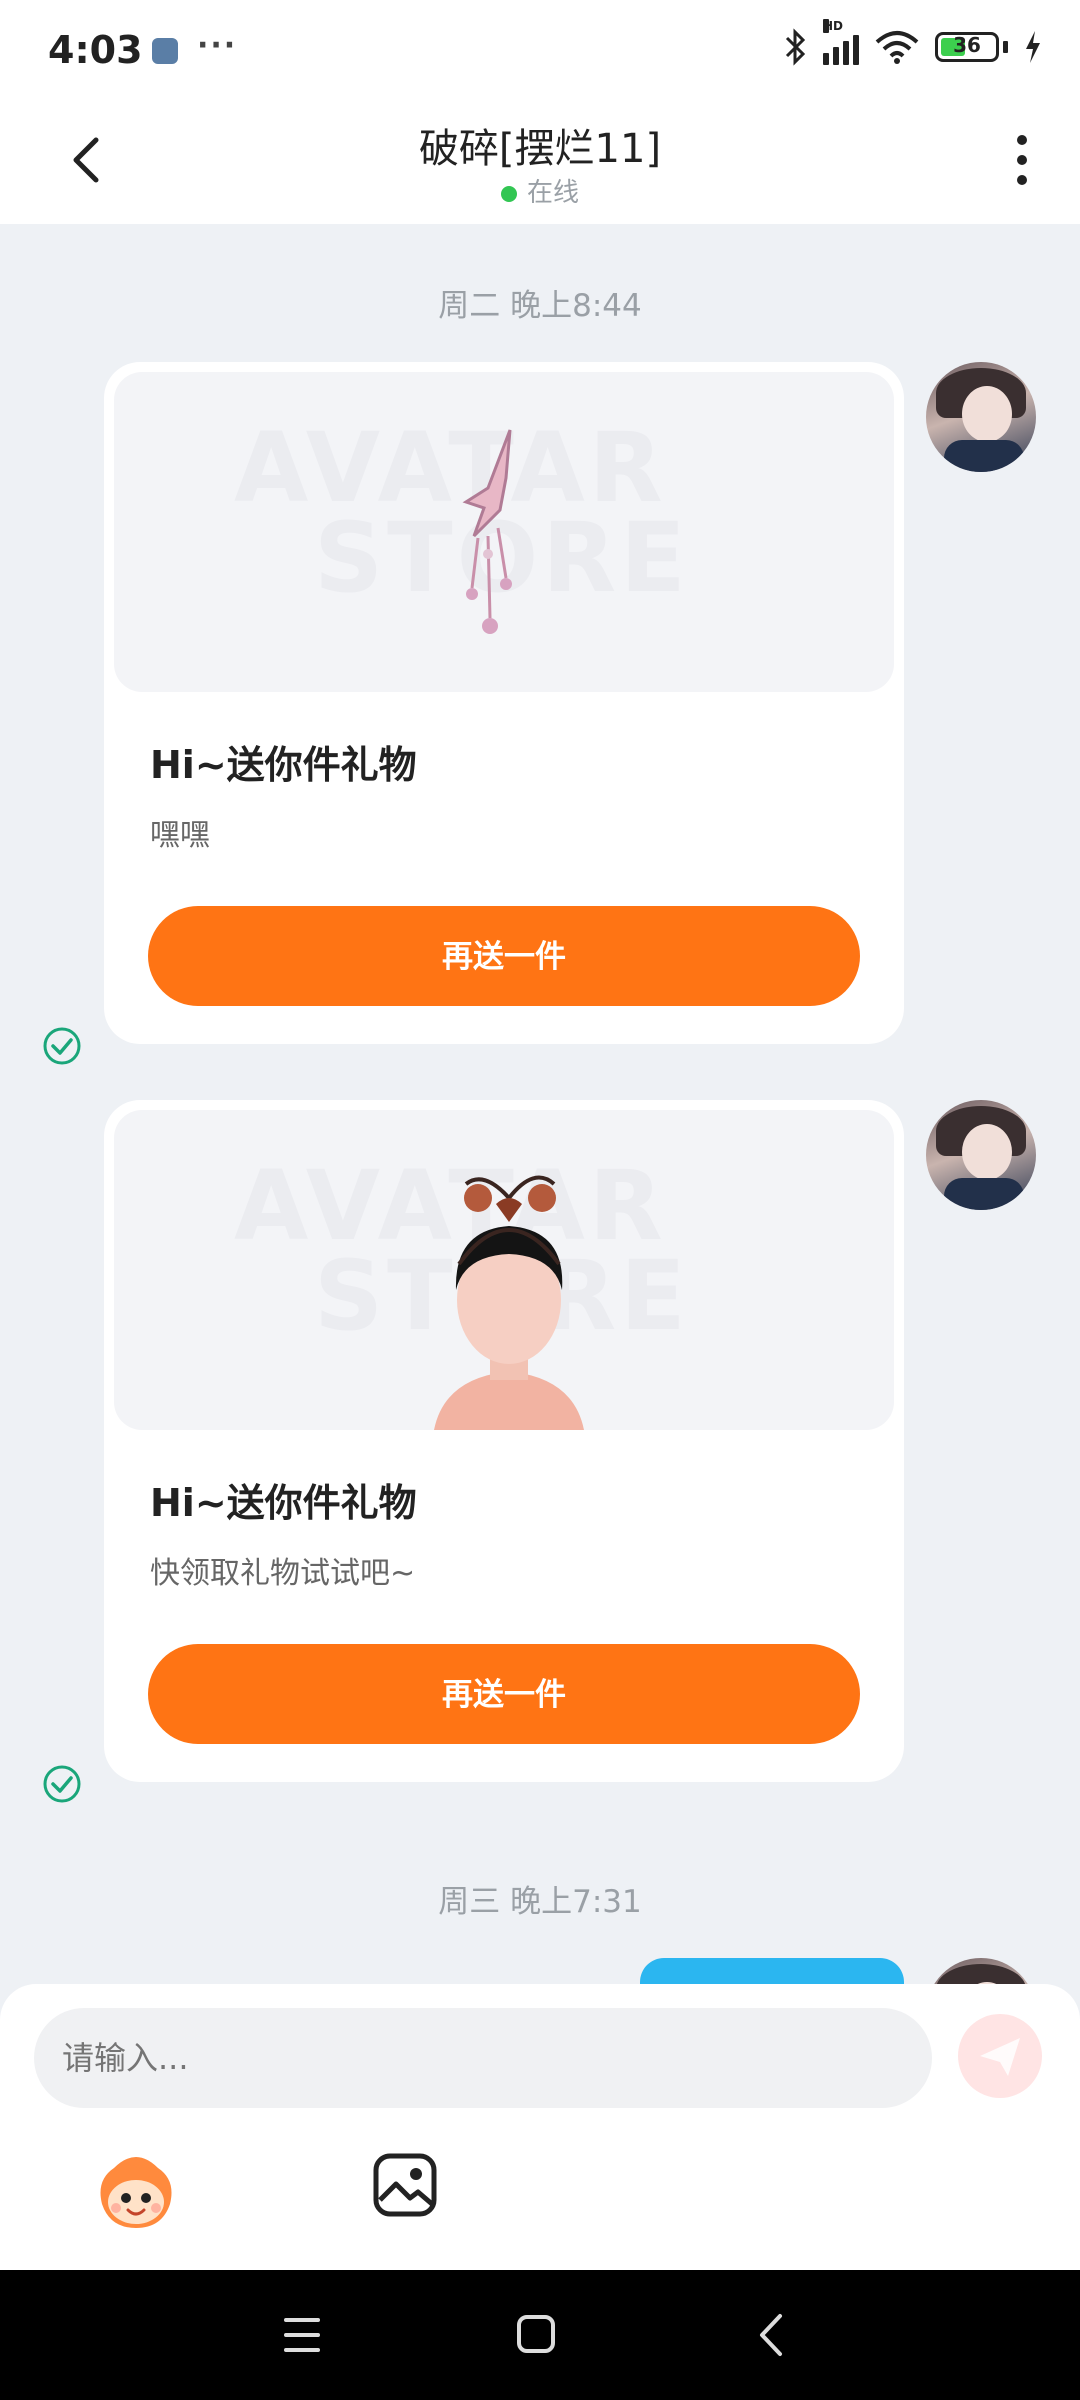  I want to click on online-status-label: 在线, so click(552, 193).